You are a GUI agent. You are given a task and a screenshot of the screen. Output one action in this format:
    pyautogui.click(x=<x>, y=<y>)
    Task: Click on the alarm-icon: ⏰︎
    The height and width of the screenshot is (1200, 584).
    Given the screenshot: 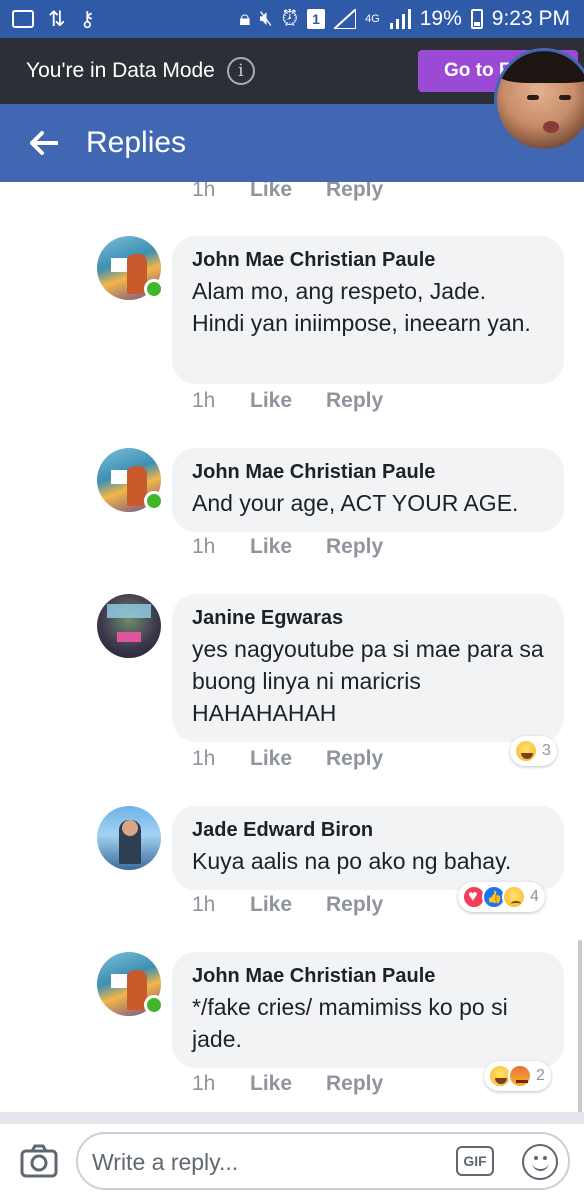 What is the action you would take?
    pyautogui.click(x=290, y=18)
    